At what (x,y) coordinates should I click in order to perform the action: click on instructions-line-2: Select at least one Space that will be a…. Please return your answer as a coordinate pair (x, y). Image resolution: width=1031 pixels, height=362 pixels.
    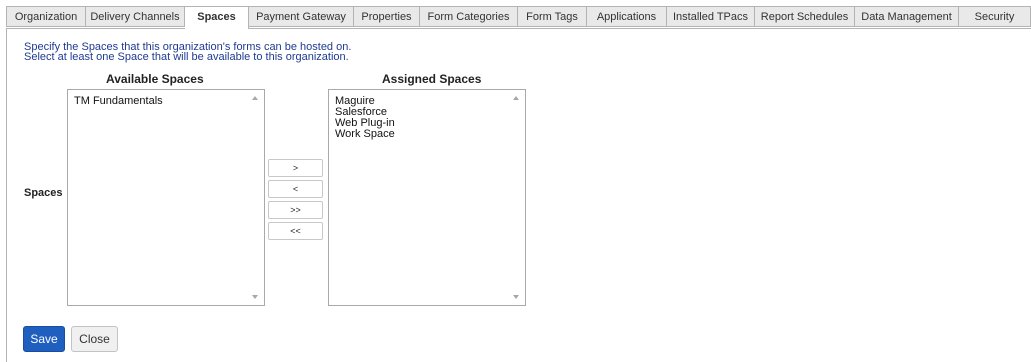
    Looking at the image, I should click on (186, 57).